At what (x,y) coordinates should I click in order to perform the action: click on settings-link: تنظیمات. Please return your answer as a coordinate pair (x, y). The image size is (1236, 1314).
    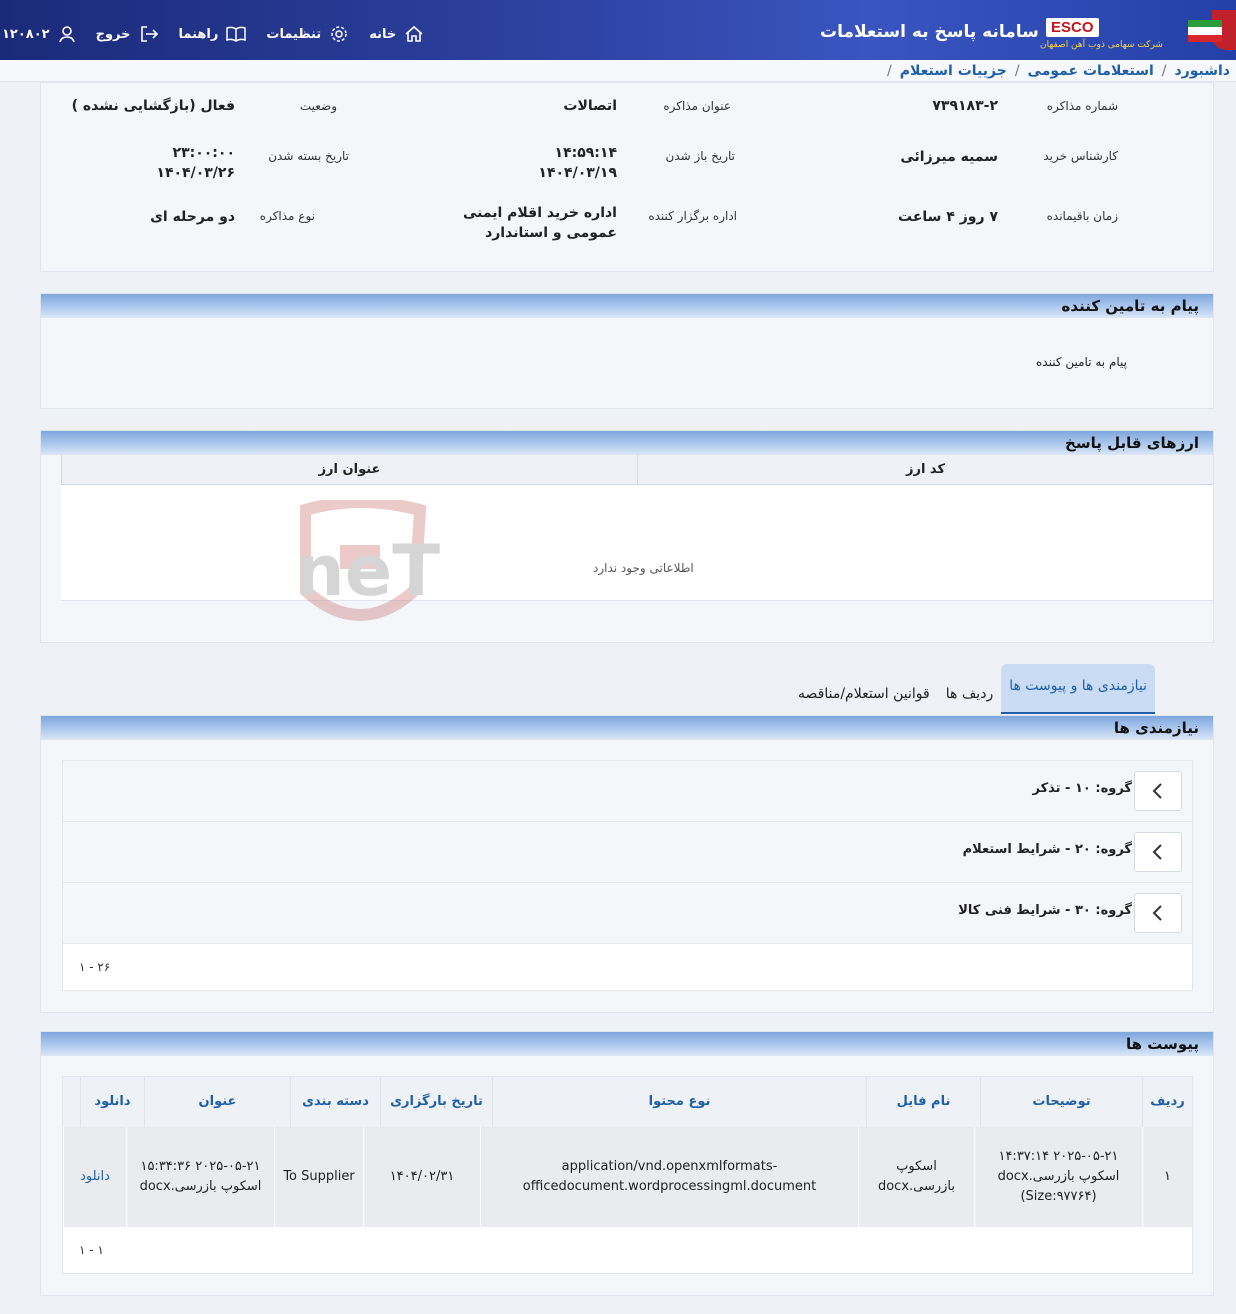
    Looking at the image, I should click on (307, 34).